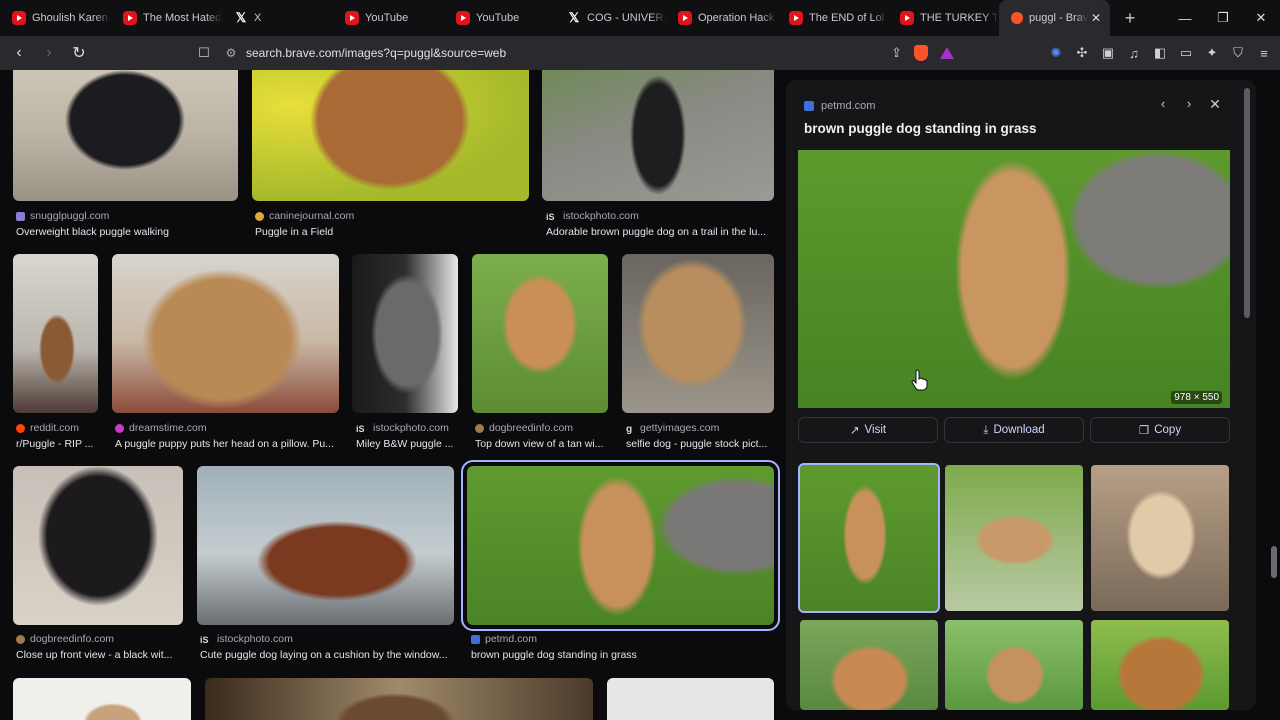 The height and width of the screenshot is (720, 1280). I want to click on result-source: caninejournal.com, so click(304, 216).